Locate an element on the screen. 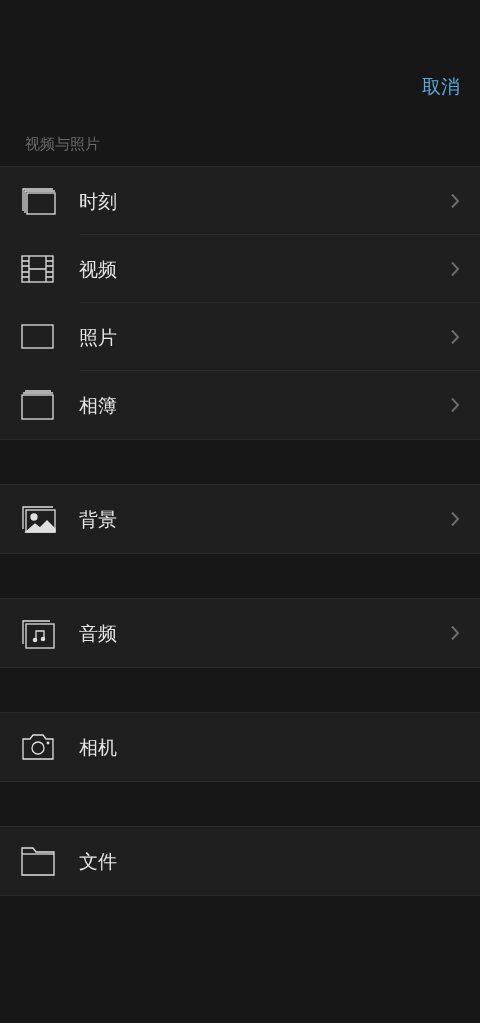 The image size is (480, 1023). item-label: 背景 is located at coordinates (98, 519).